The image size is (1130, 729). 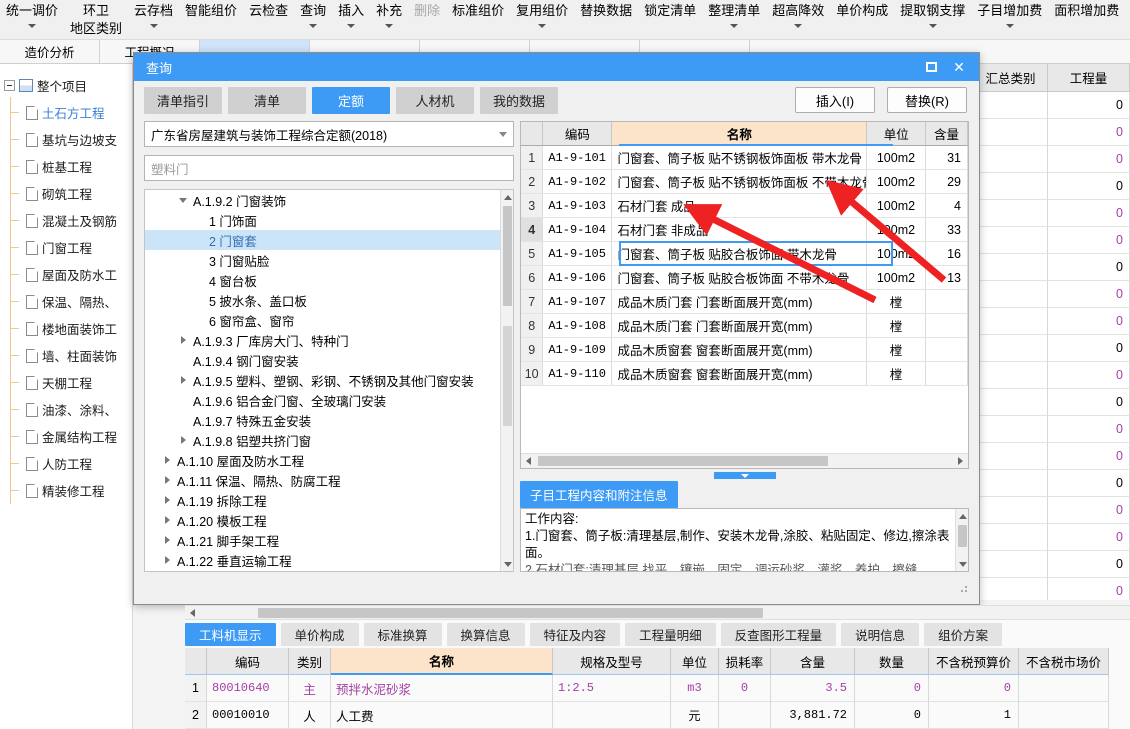 I want to click on ribbon-button-6: 插入, so click(x=351, y=19).